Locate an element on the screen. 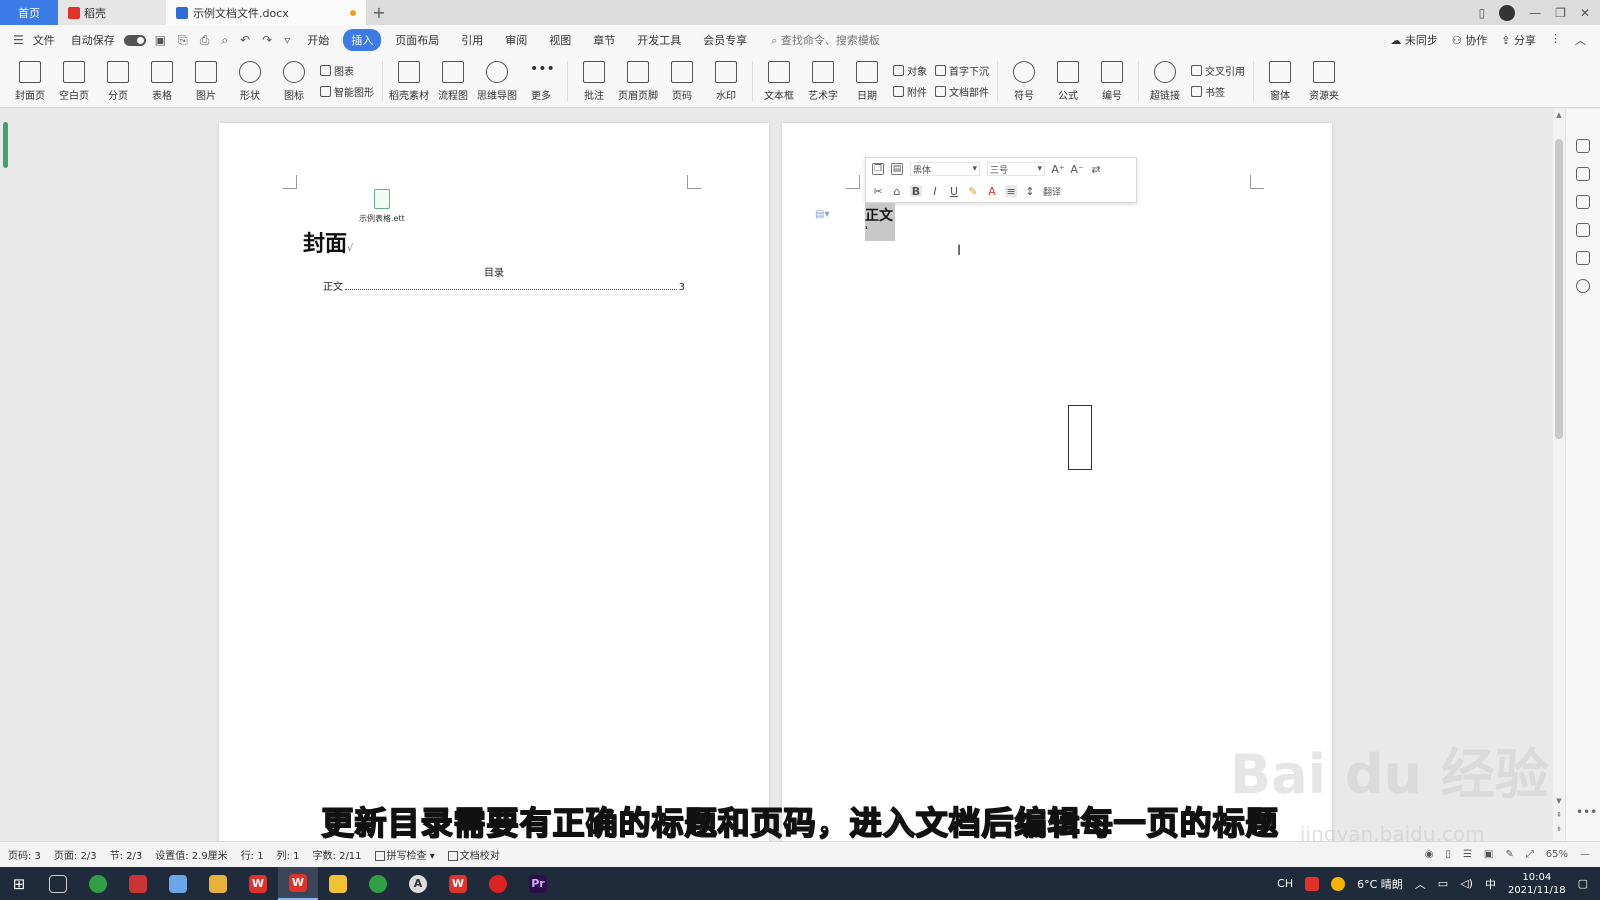 This screenshot has height=900, width=1600. menu-dev-tools: 开发工具 is located at coordinates (659, 40).